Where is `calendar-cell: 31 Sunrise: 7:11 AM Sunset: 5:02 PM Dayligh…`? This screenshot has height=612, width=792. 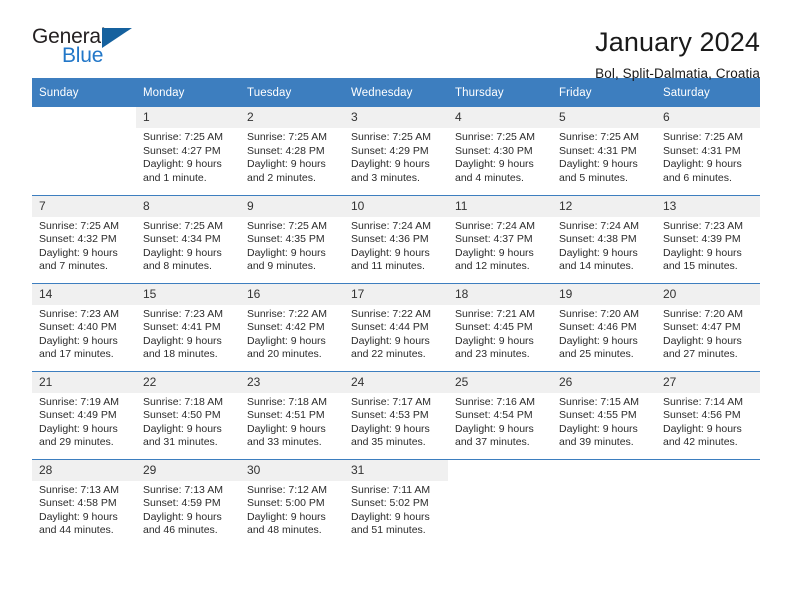 calendar-cell: 31 Sunrise: 7:11 AM Sunset: 5:02 PM Dayligh… is located at coordinates (396, 503).